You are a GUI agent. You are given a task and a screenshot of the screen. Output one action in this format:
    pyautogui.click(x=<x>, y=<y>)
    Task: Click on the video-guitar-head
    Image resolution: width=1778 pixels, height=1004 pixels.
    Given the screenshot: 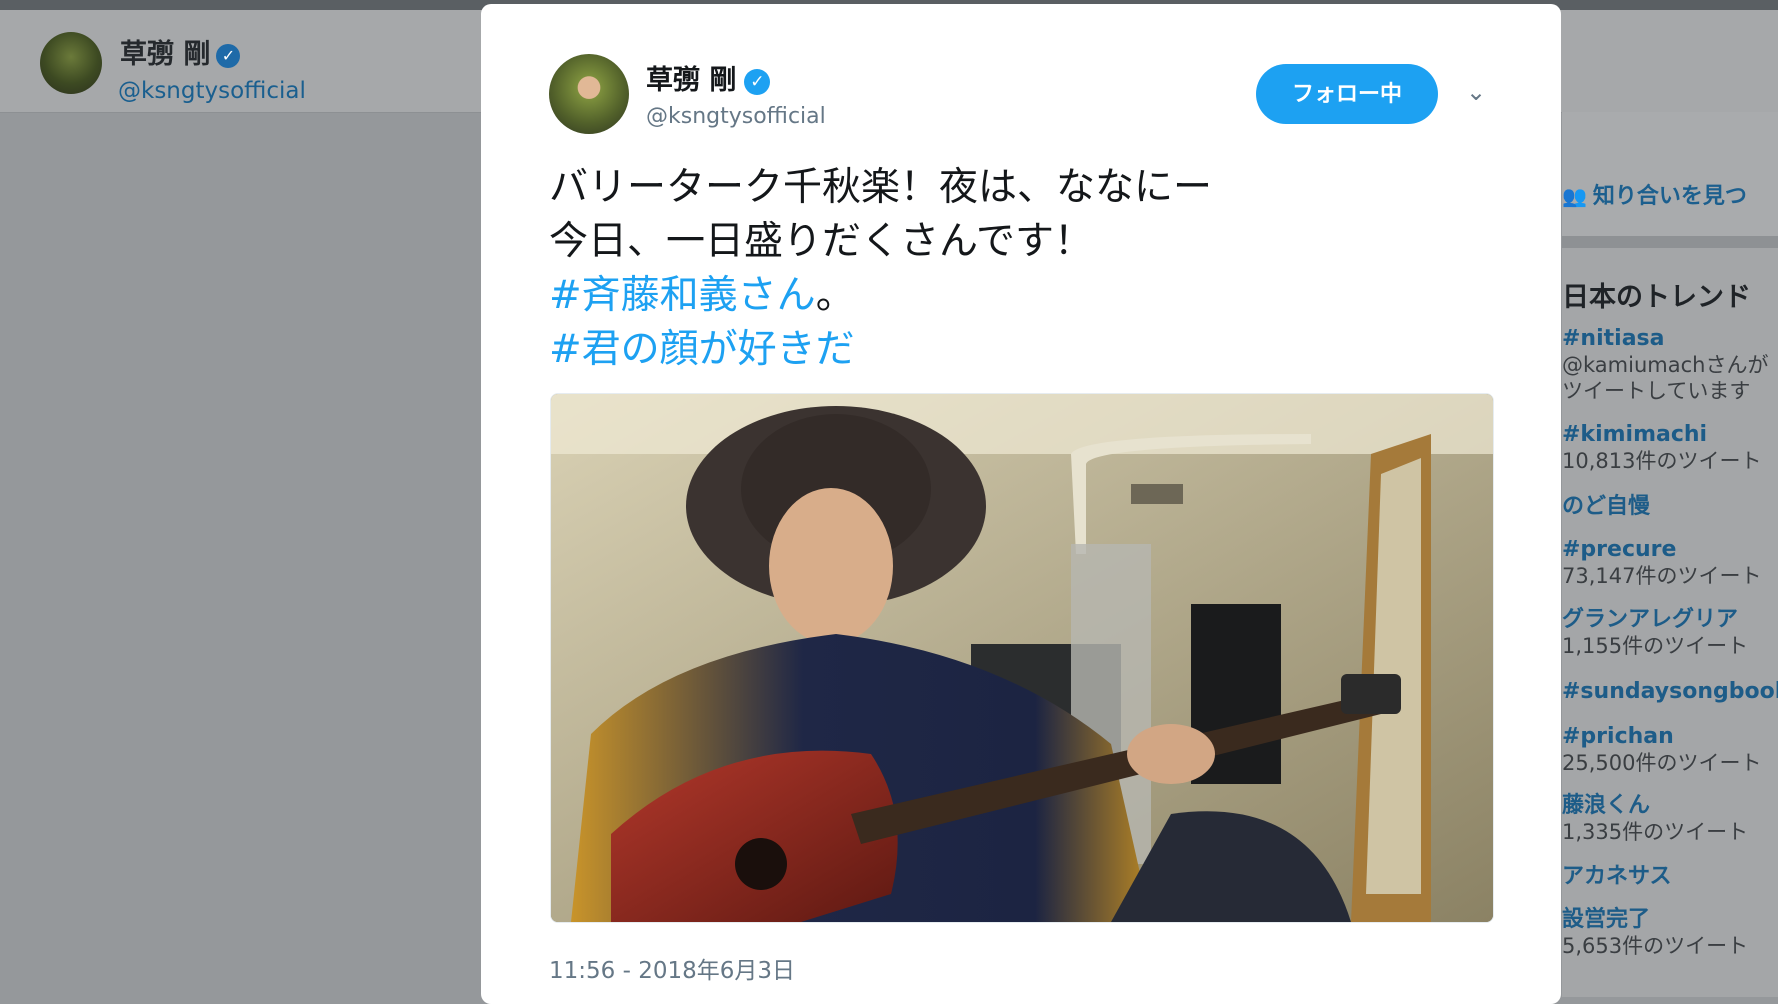 What is the action you would take?
    pyautogui.click(x=1371, y=694)
    